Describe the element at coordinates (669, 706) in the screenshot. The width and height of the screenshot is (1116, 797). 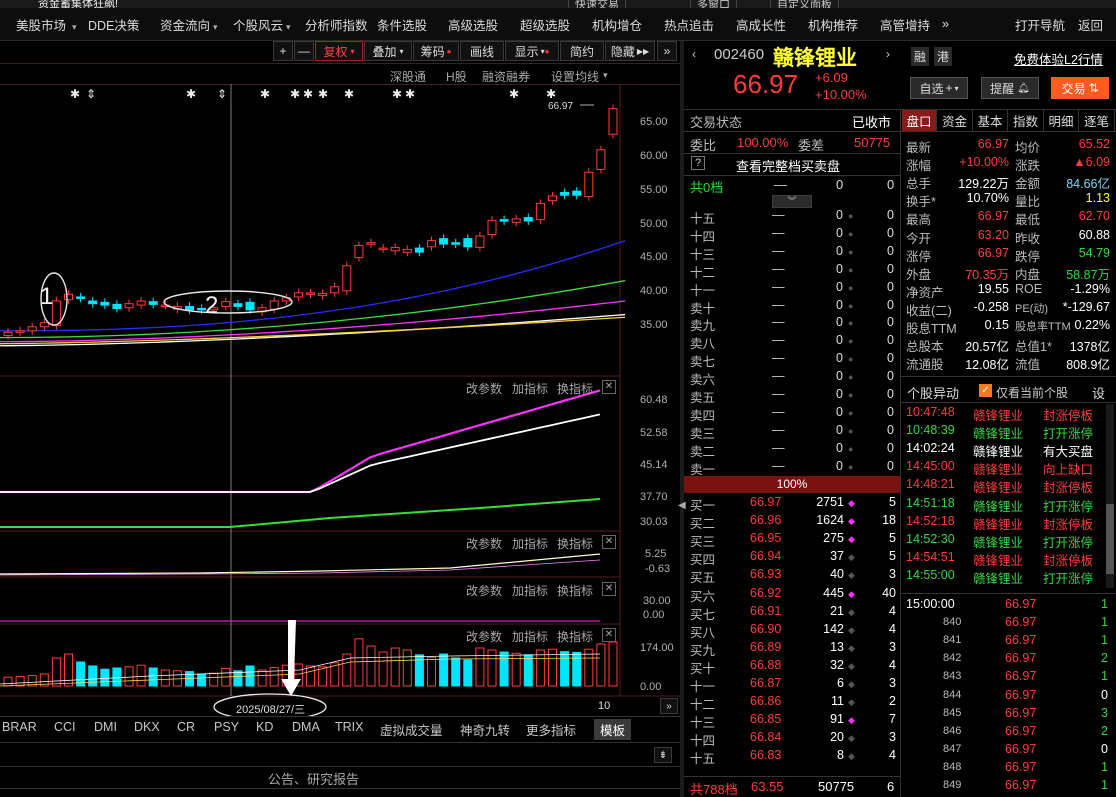
I see `next-page-button: »` at that location.